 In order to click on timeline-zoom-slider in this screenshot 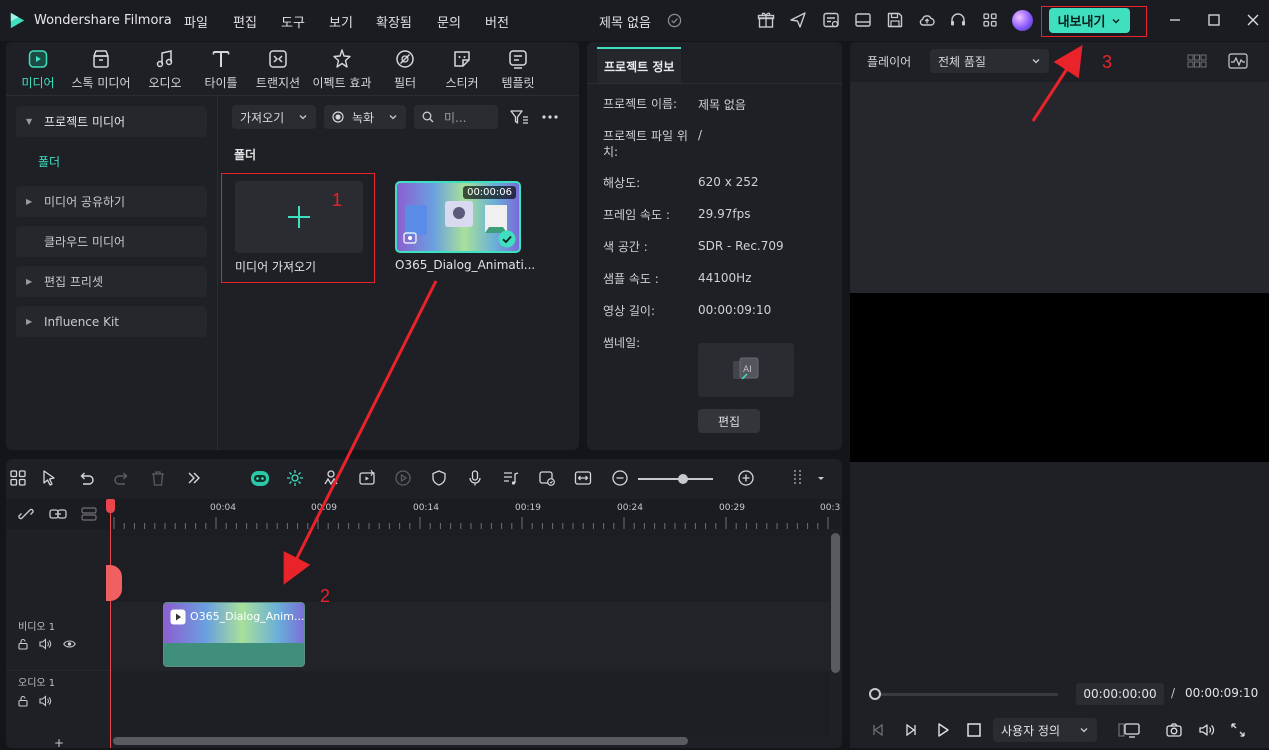, I will do `click(675, 479)`.